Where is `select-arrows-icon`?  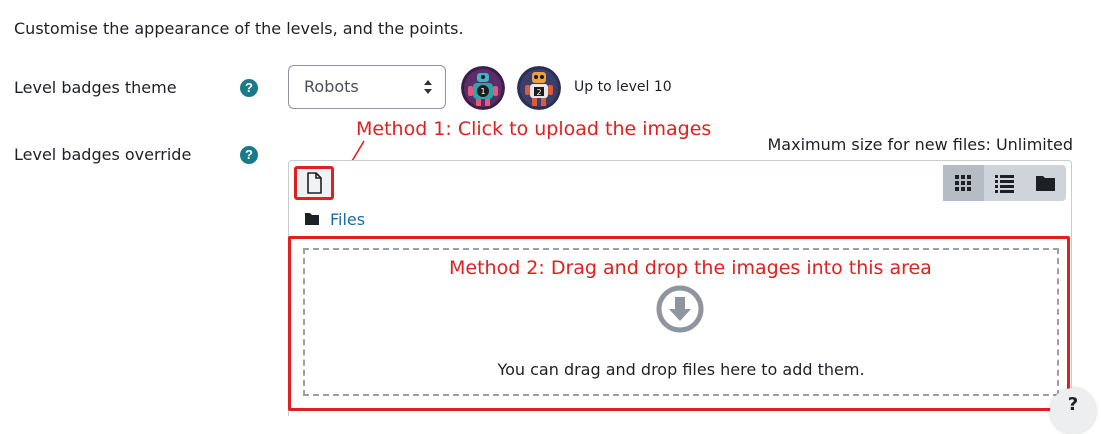 select-arrows-icon is located at coordinates (428, 87).